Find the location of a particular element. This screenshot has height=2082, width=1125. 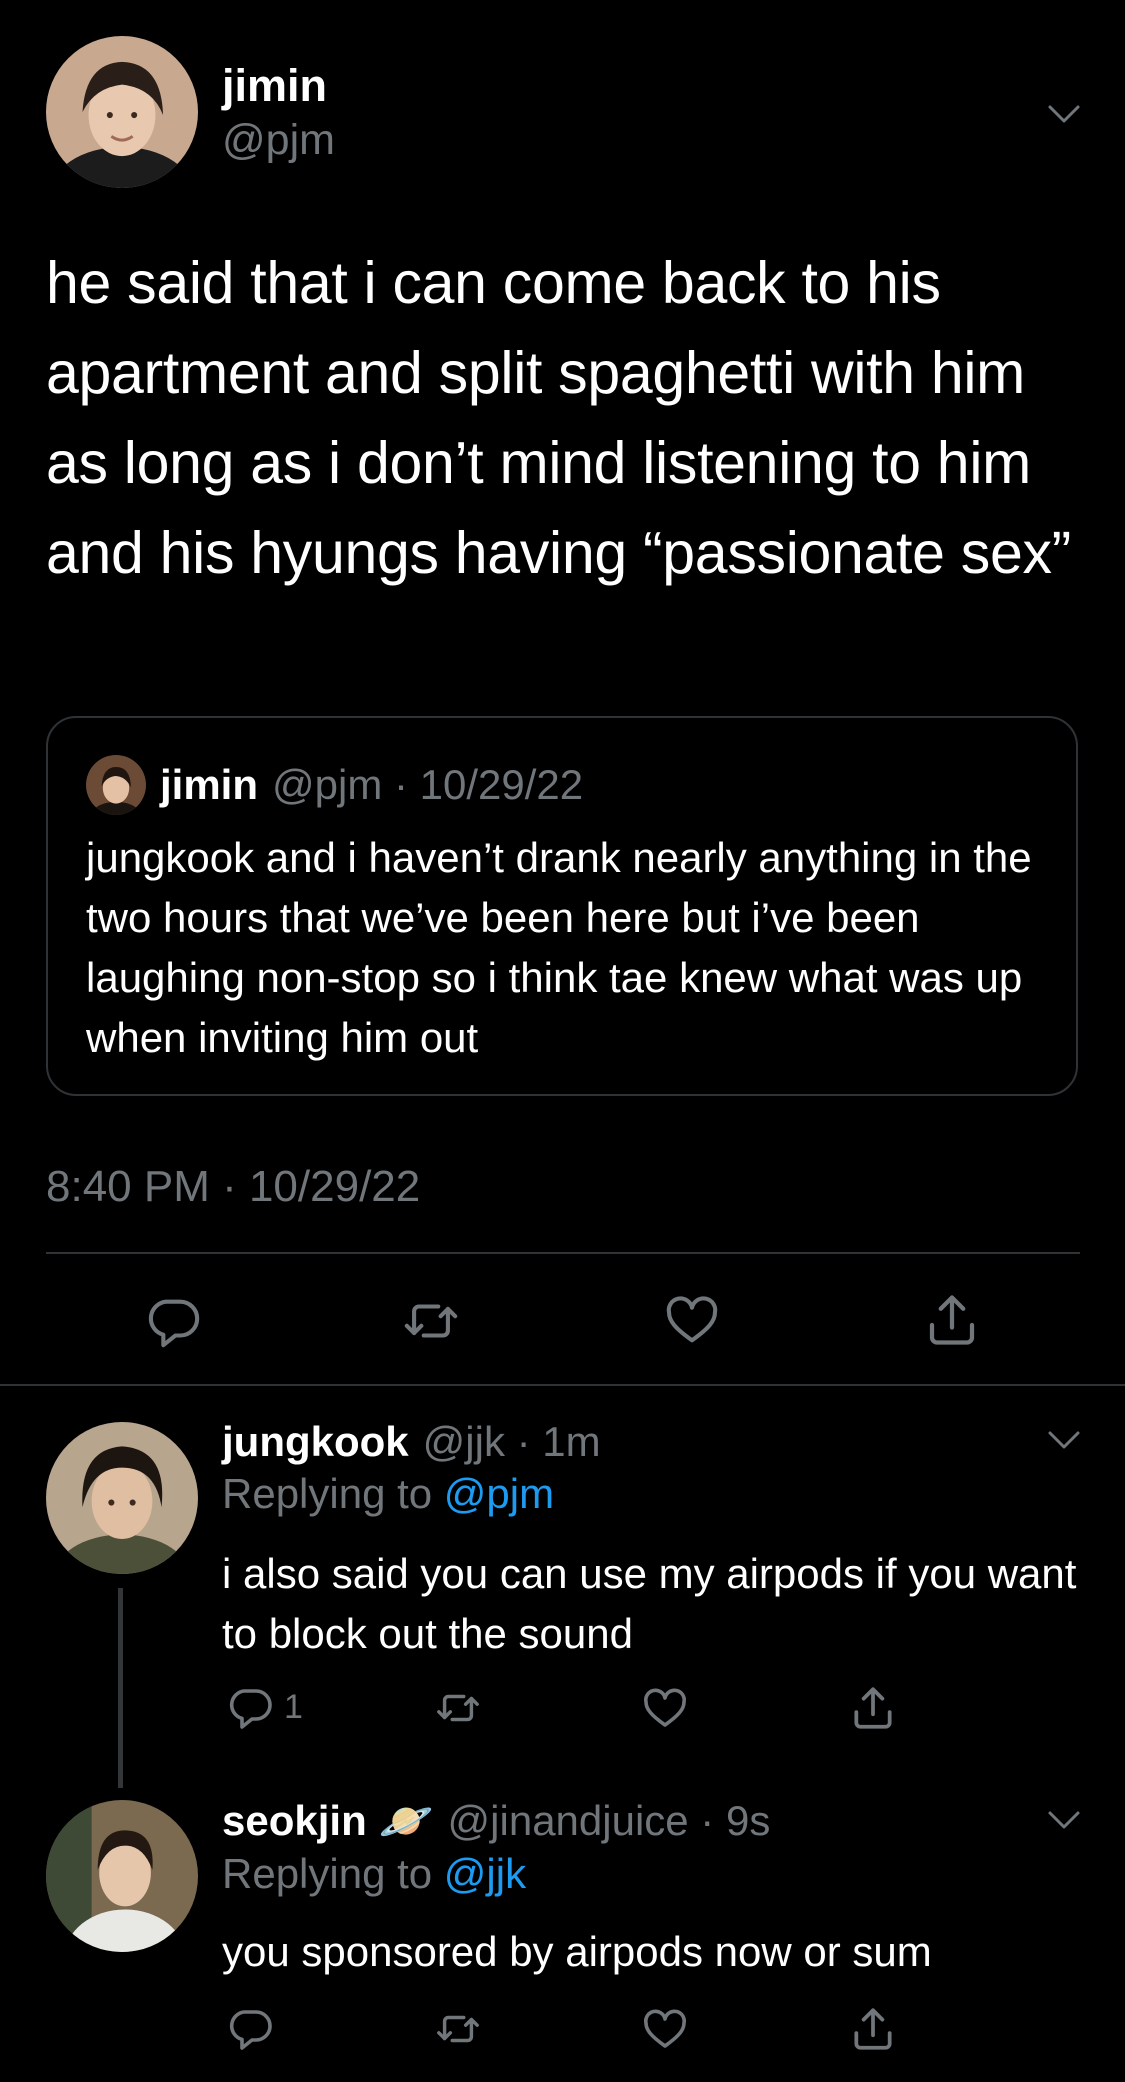

quoted-author-name: jimin is located at coordinates (209, 784).